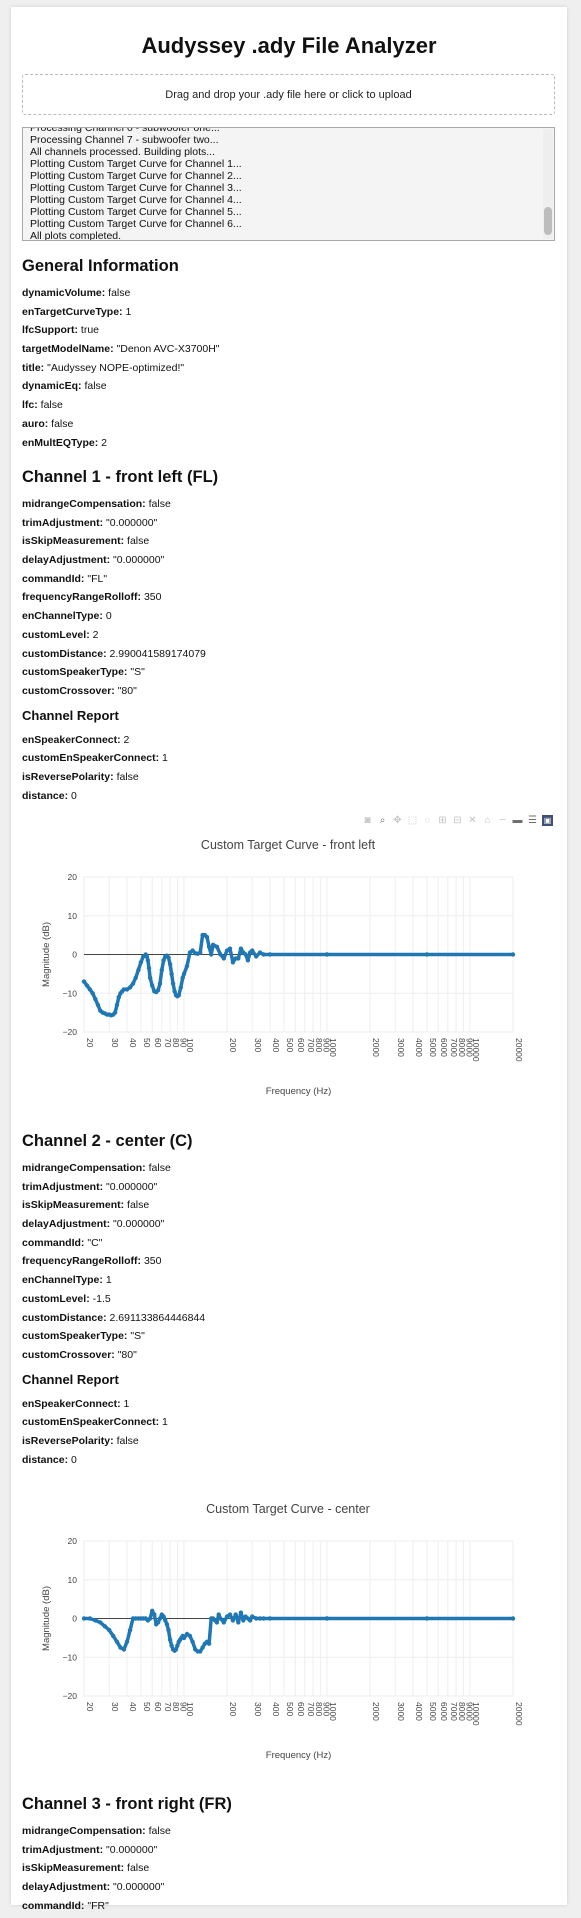  I want to click on field-key: dynamicVolume:, so click(64, 293).